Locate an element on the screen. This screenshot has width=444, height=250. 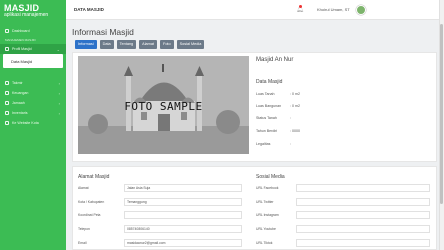
page-title: Informasi Masjid is located at coordinates (103, 32).